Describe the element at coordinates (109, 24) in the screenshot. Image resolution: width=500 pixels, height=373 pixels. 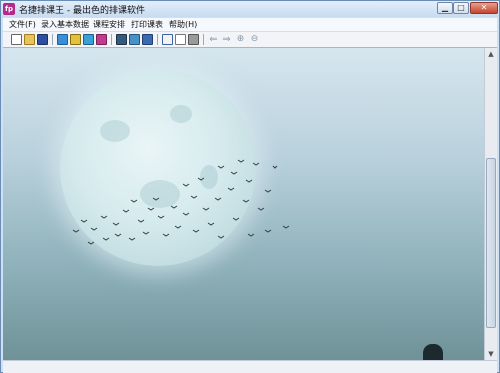
I see `menu-course-schedule: 课程安排` at that location.